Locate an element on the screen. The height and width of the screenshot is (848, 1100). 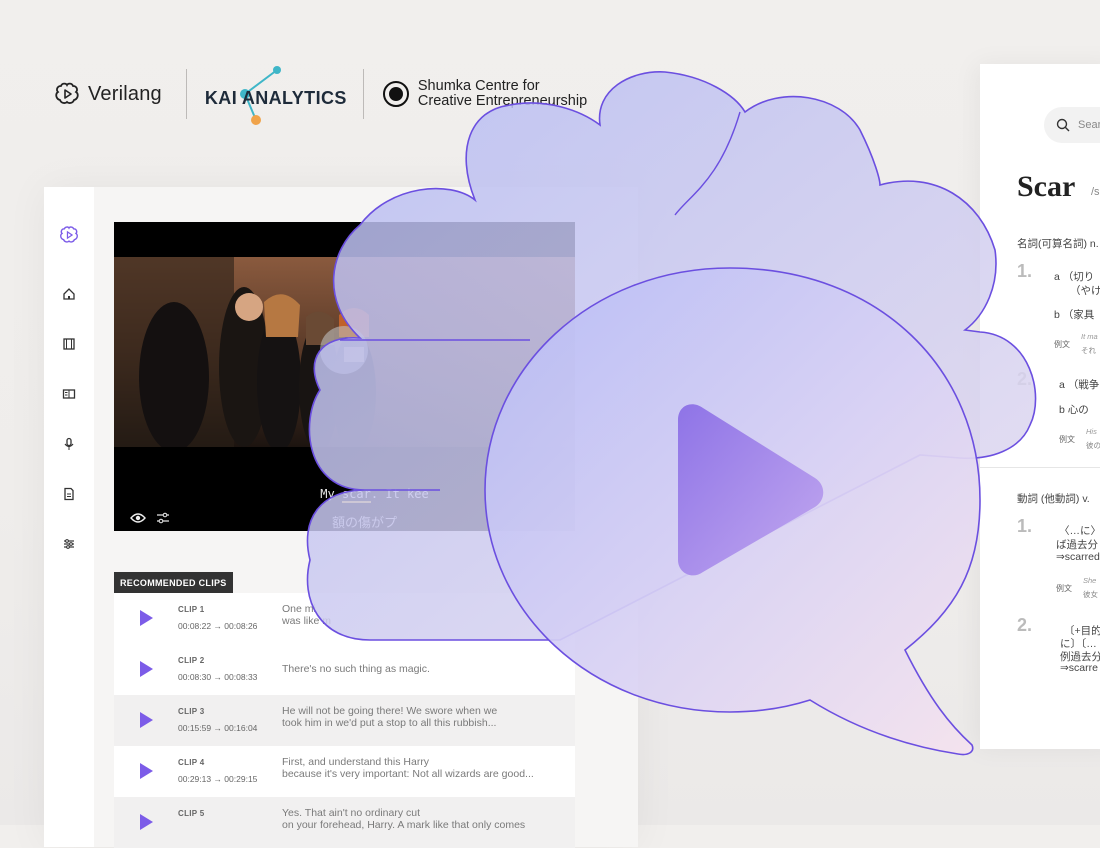
sidebar is located at coordinates (69, 517).